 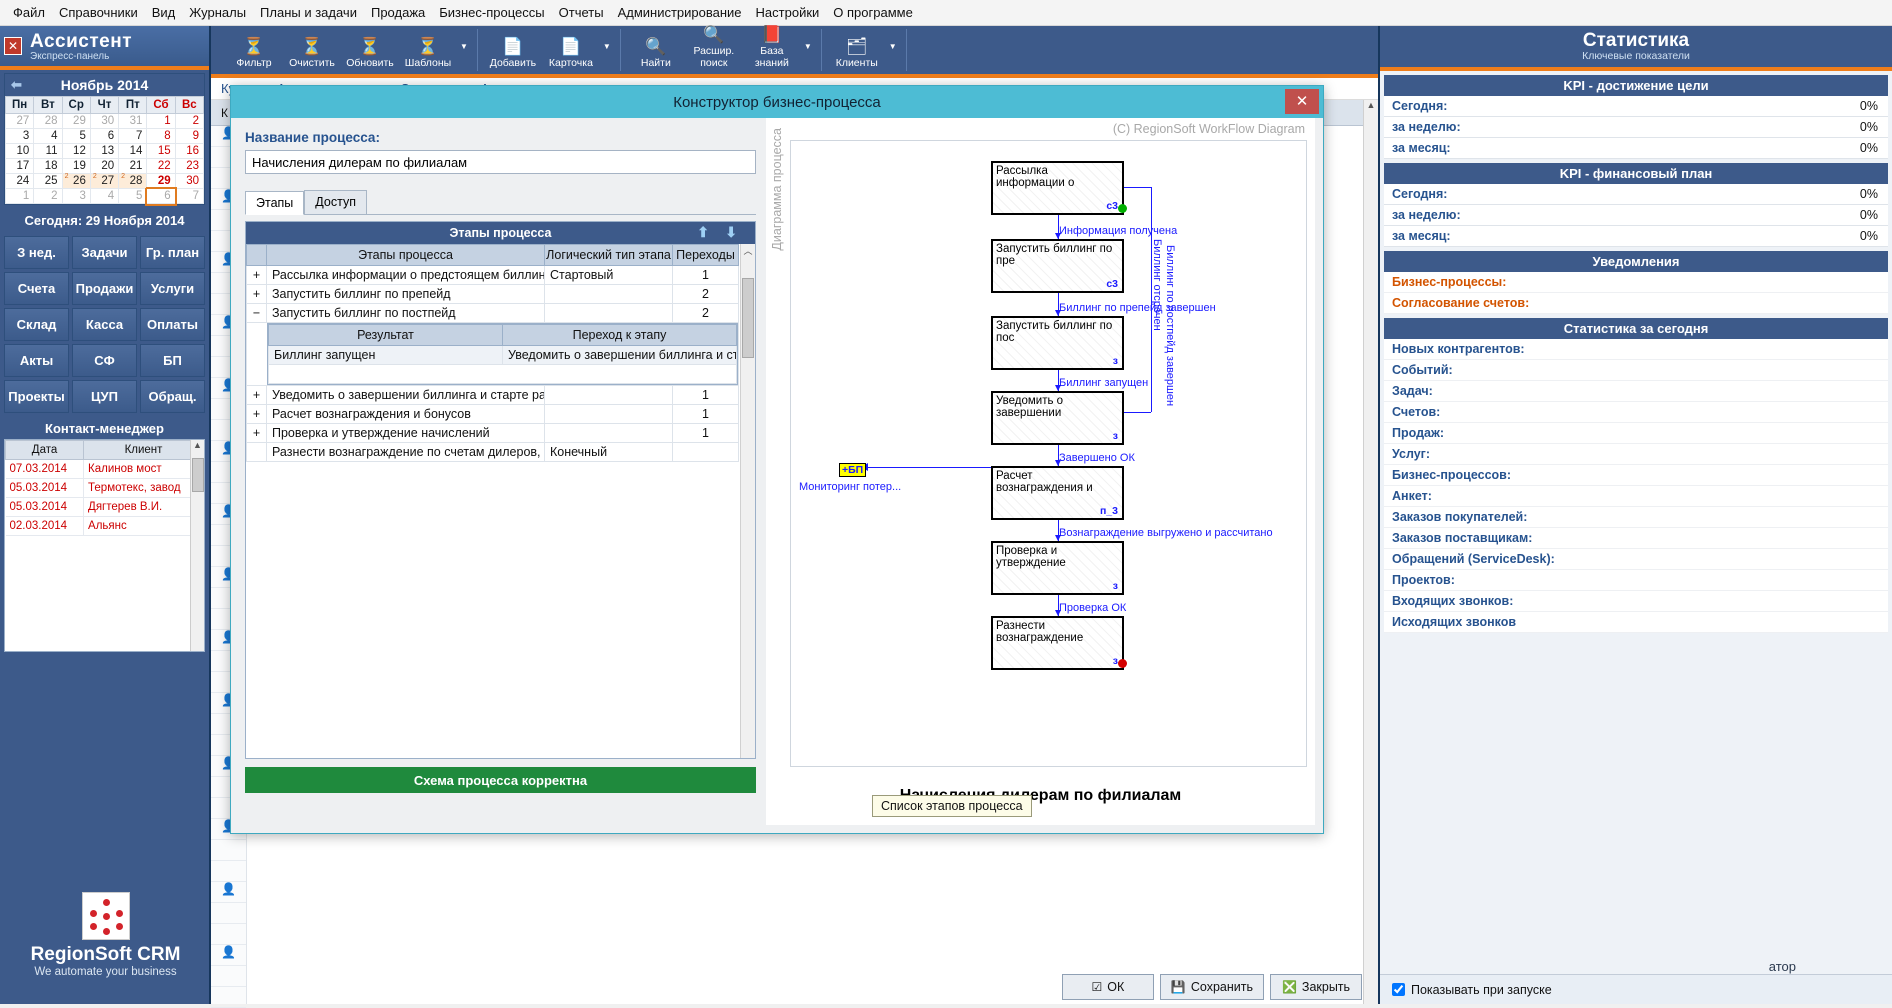 I want to click on diagram-node: Разнести вознаграждение з, so click(x=1057, y=643).